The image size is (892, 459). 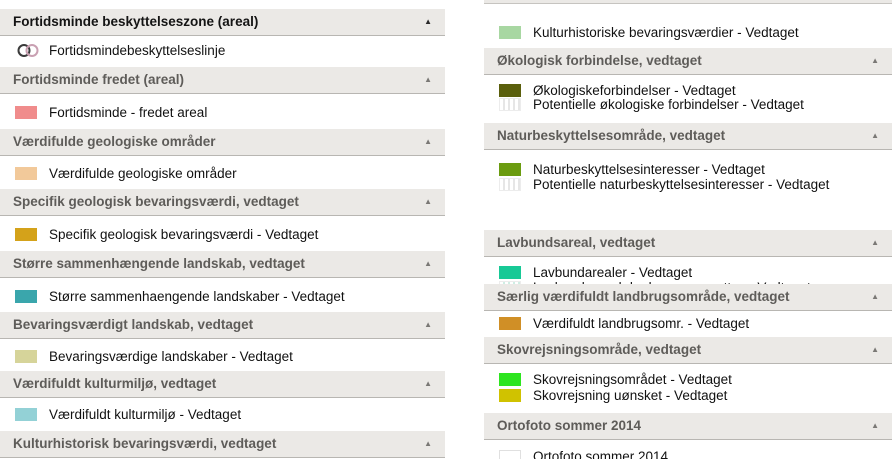 What do you see at coordinates (688, 2) in the screenshot?
I see `group-header-partial` at bounding box center [688, 2].